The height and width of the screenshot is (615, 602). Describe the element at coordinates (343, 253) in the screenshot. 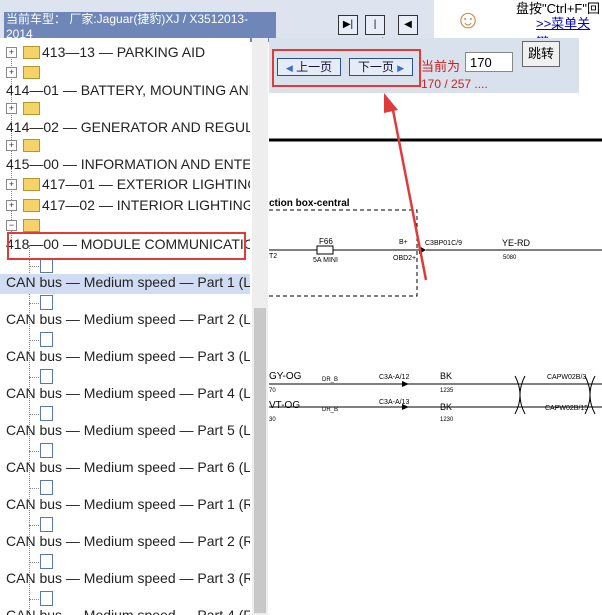

I see `junction-box-outline` at that location.